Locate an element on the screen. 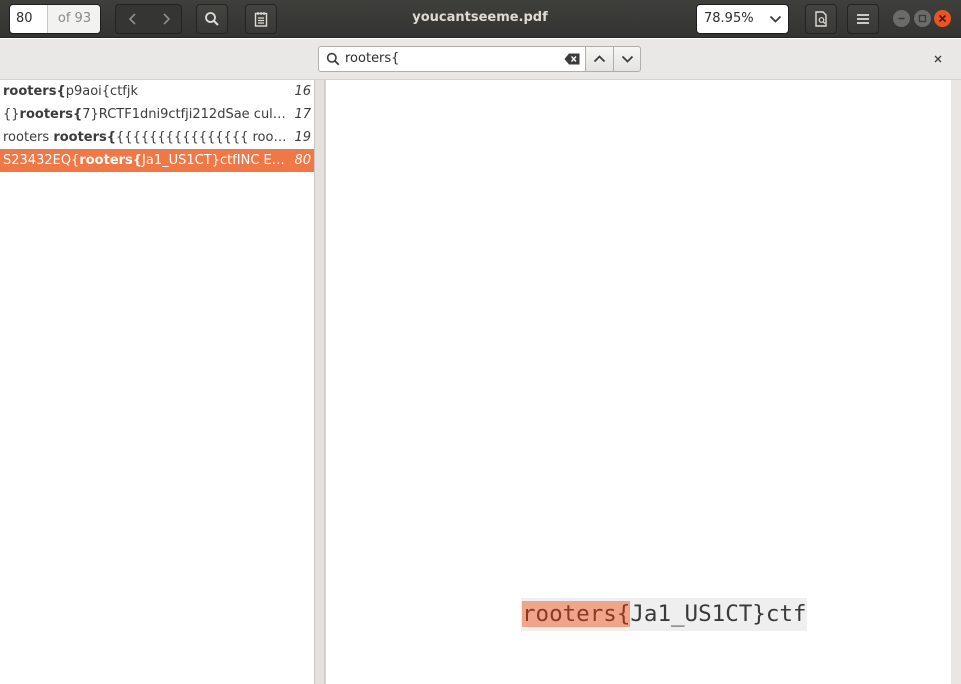 This screenshot has height=684, width=961. result-prefix: {} is located at coordinates (11, 114).